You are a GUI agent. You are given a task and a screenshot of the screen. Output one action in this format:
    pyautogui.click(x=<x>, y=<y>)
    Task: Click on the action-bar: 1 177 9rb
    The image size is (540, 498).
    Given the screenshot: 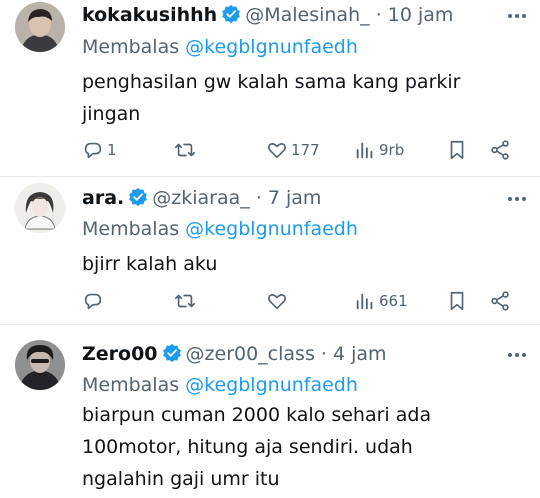 What is the action you would take?
    pyautogui.click(x=302, y=150)
    